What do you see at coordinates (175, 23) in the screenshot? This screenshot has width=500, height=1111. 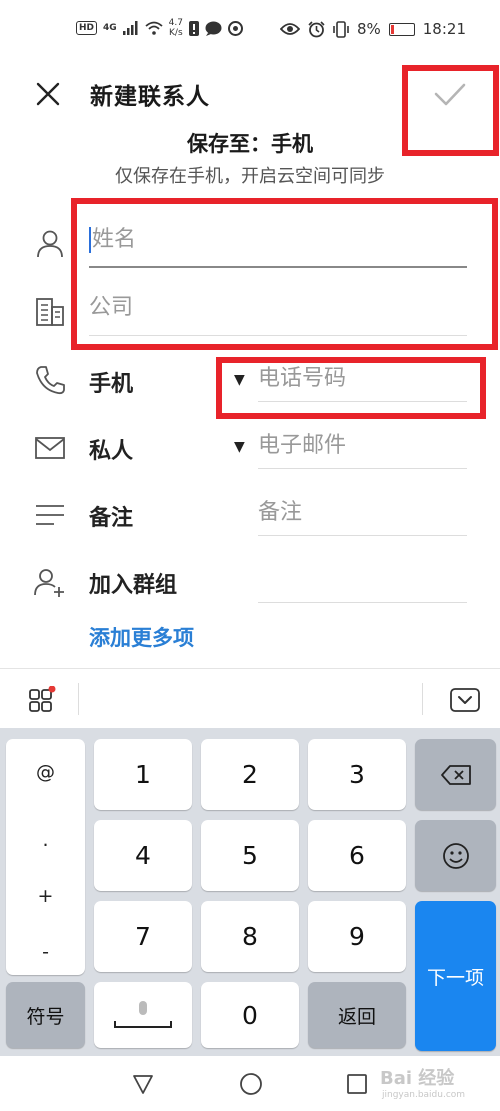 I see `speed-value: 4.7` at bounding box center [175, 23].